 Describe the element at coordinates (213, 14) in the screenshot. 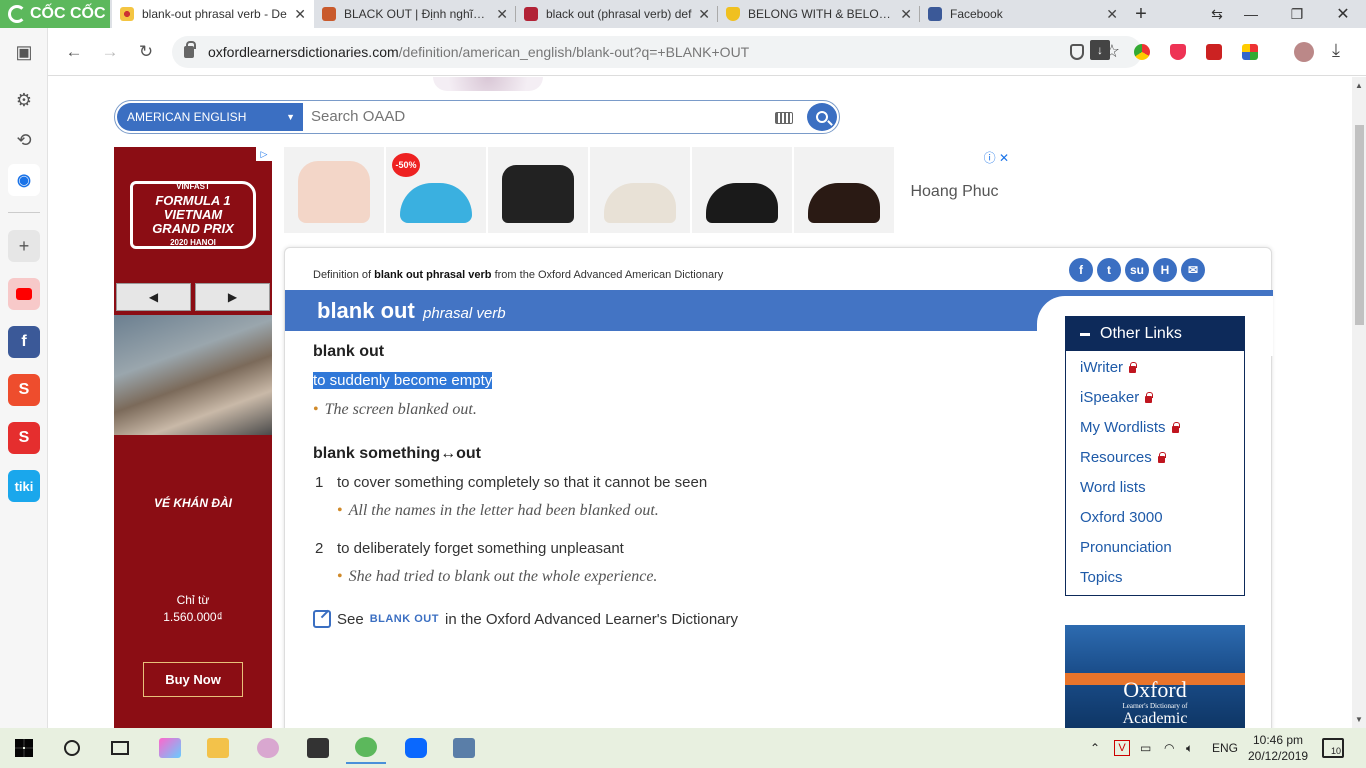

I see `tab-blank-out: blank-out phrasal verb - De ✕` at that location.